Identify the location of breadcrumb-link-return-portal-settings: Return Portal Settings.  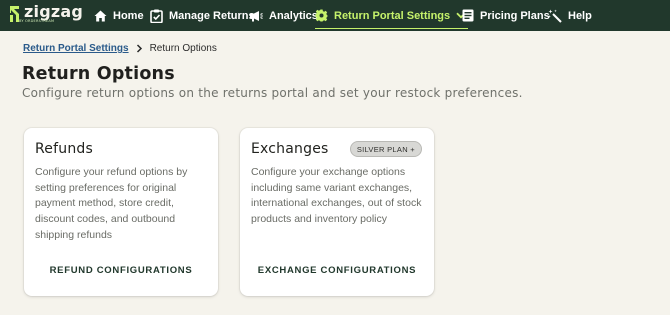
(76, 48).